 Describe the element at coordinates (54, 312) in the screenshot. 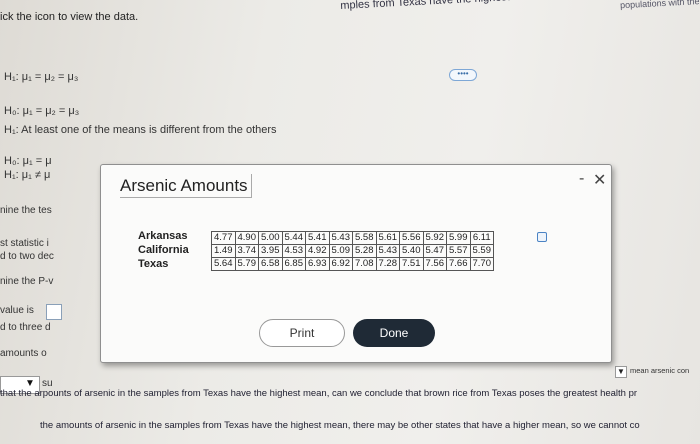

I see `p-value-input` at that location.